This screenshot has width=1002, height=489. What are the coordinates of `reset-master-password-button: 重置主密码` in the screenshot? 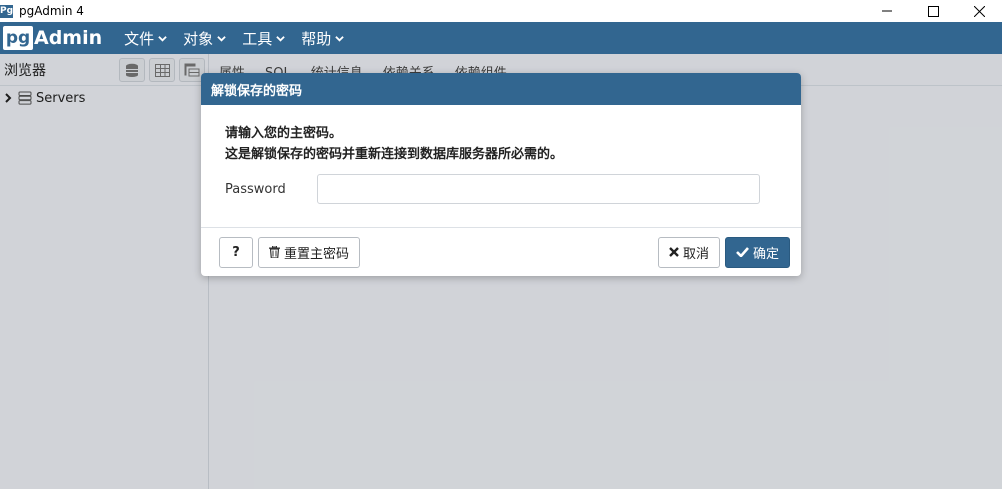 It's located at (309, 252).